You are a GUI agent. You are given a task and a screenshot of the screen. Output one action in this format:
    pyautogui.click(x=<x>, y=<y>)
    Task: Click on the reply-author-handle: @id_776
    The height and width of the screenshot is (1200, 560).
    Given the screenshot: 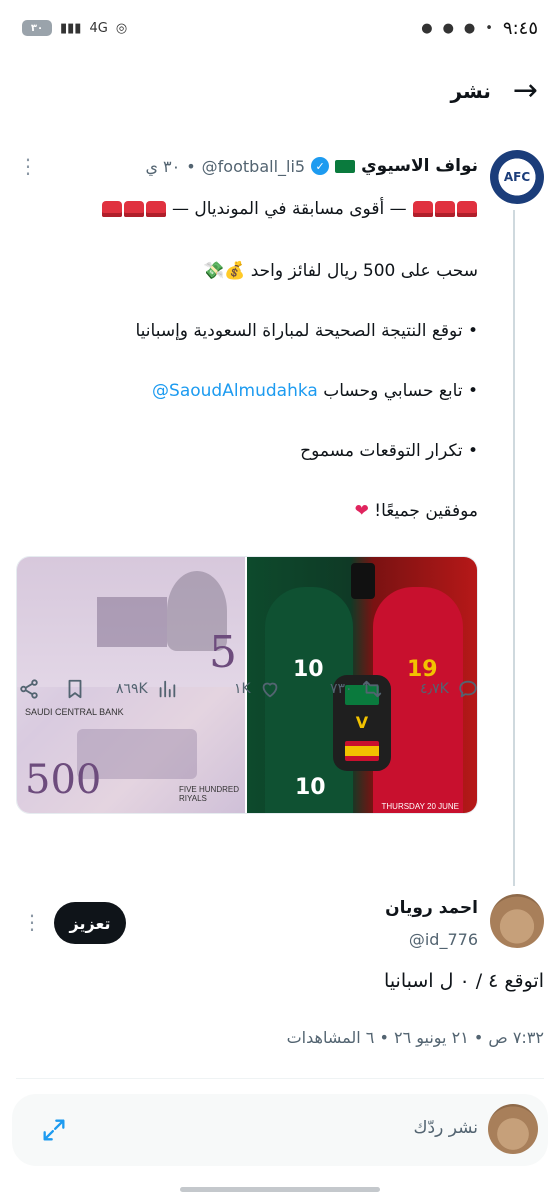 What is the action you would take?
    pyautogui.click(x=443, y=939)
    